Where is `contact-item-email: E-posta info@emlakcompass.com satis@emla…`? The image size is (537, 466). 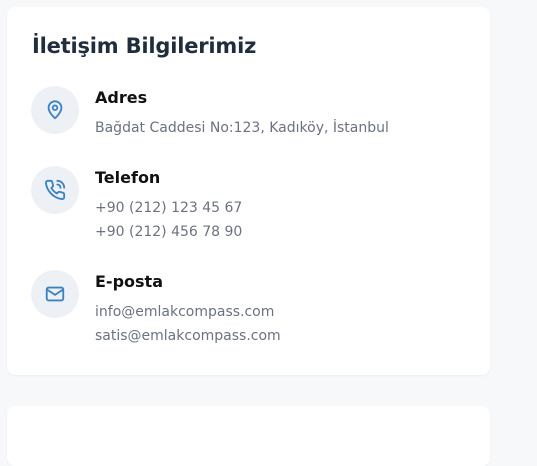
contact-item-email: E-posta info@emlakcompass.com satis@emla… is located at coordinates (156, 309).